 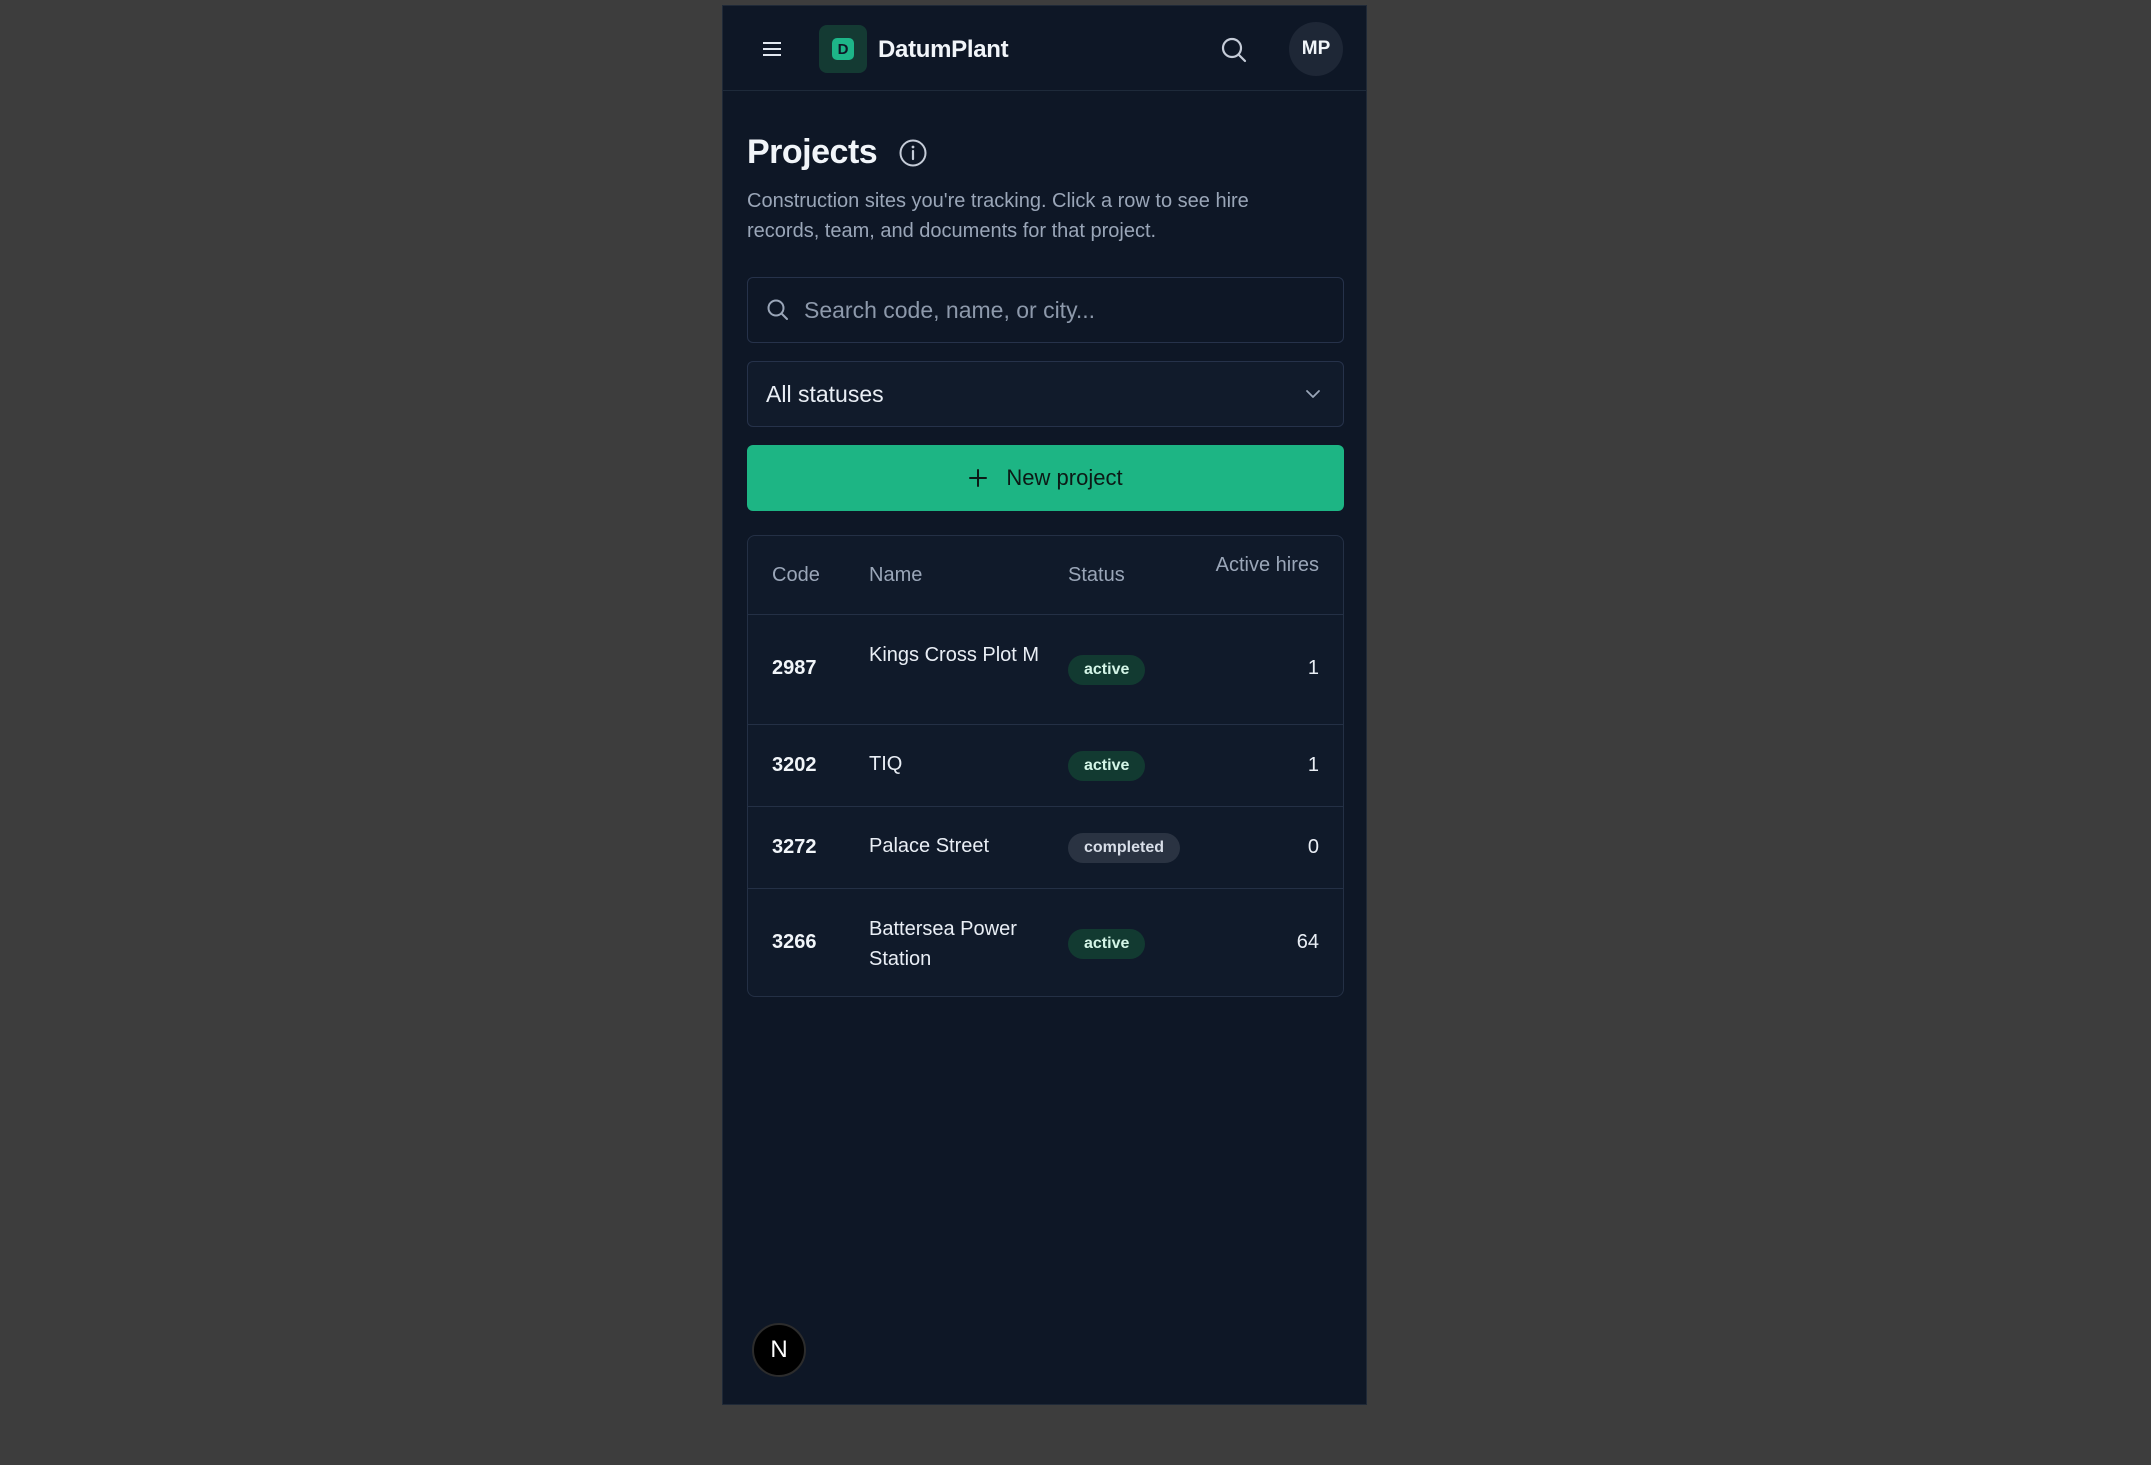 I want to click on column-header-name: Name, so click(x=895, y=575).